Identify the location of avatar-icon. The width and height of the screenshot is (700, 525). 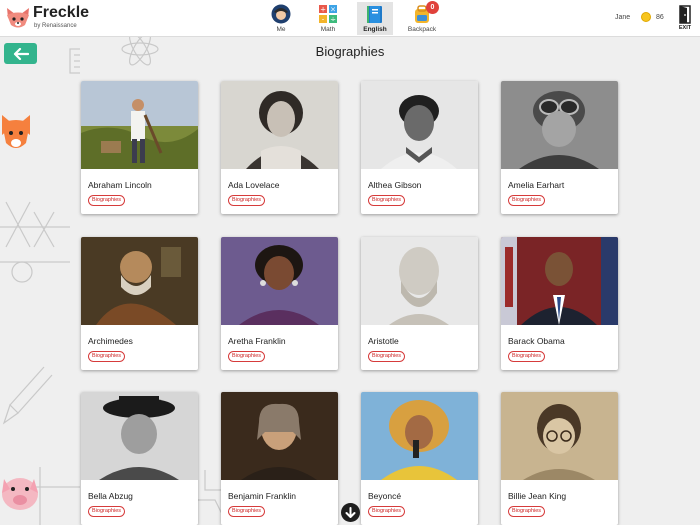
(281, 14).